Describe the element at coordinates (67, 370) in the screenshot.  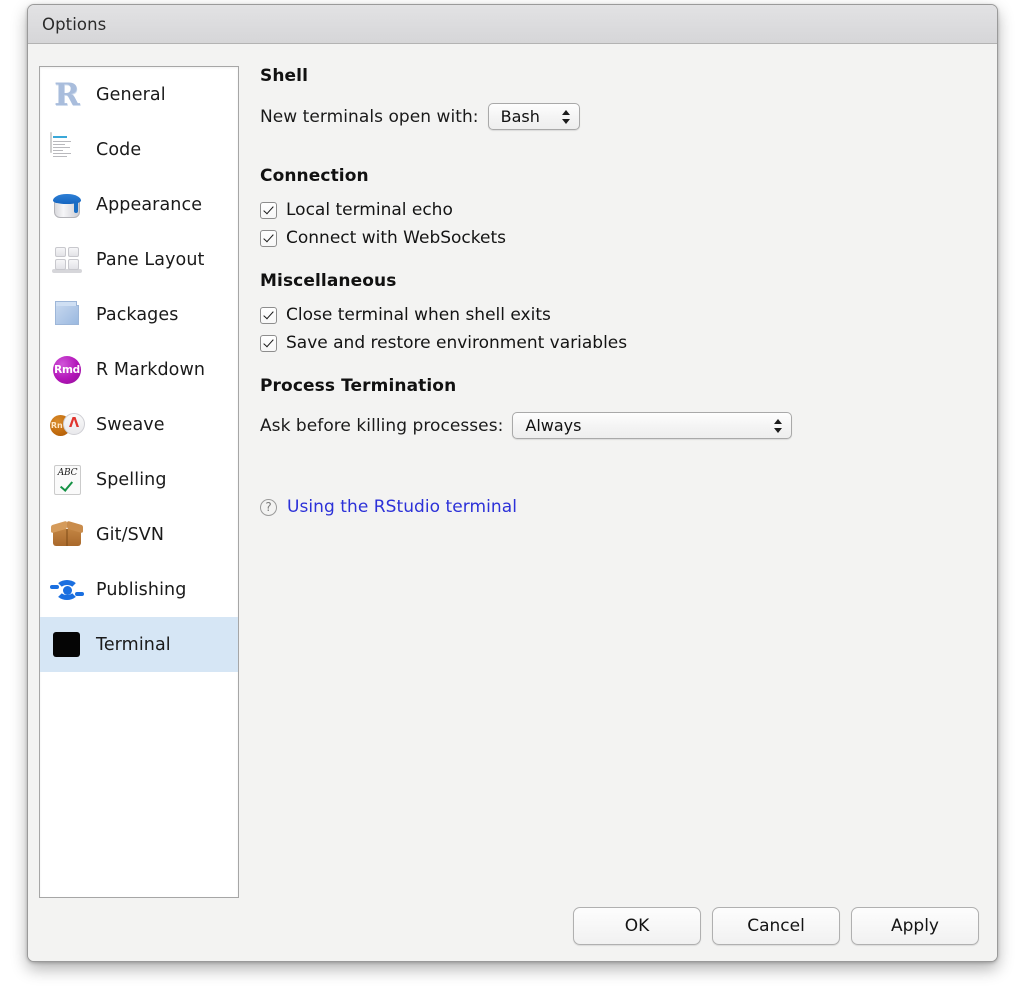
I see `rmd-badge-icon: Rmd` at that location.